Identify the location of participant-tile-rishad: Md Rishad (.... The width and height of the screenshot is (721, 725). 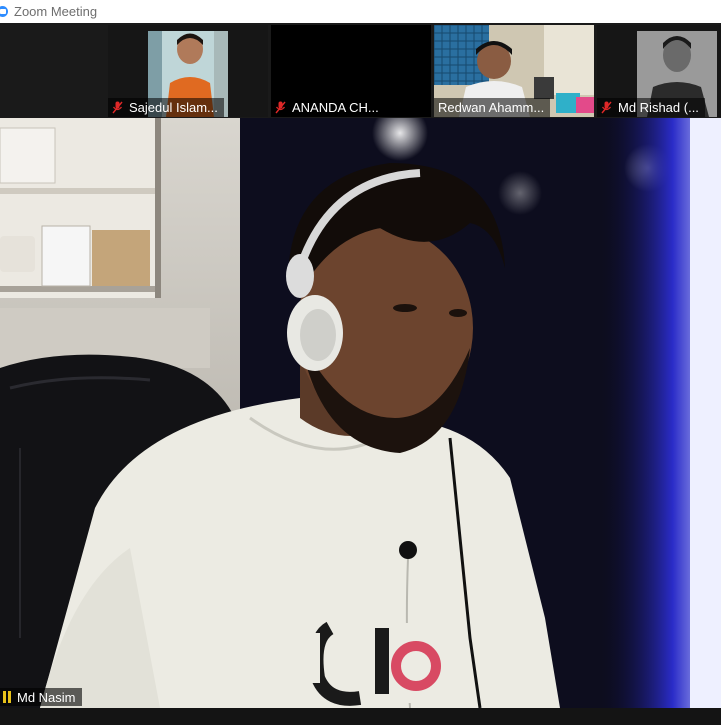
(659, 71).